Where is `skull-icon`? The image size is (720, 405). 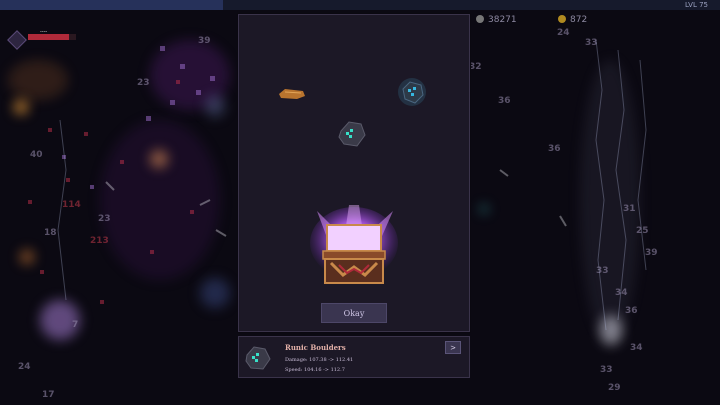 skull-icon is located at coordinates (480, 19).